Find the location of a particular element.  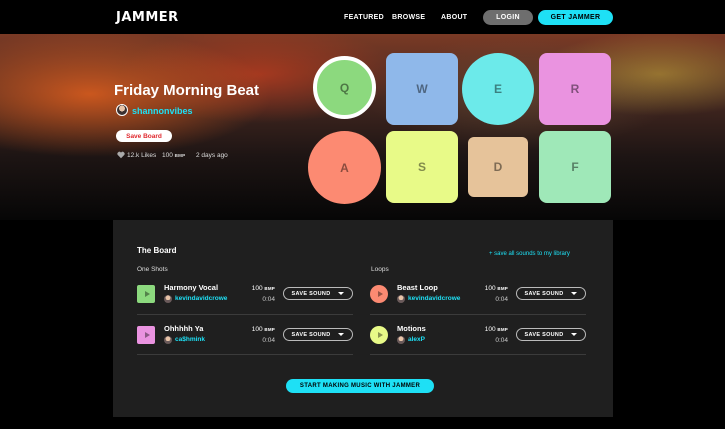

pad-f: F is located at coordinates (575, 167).